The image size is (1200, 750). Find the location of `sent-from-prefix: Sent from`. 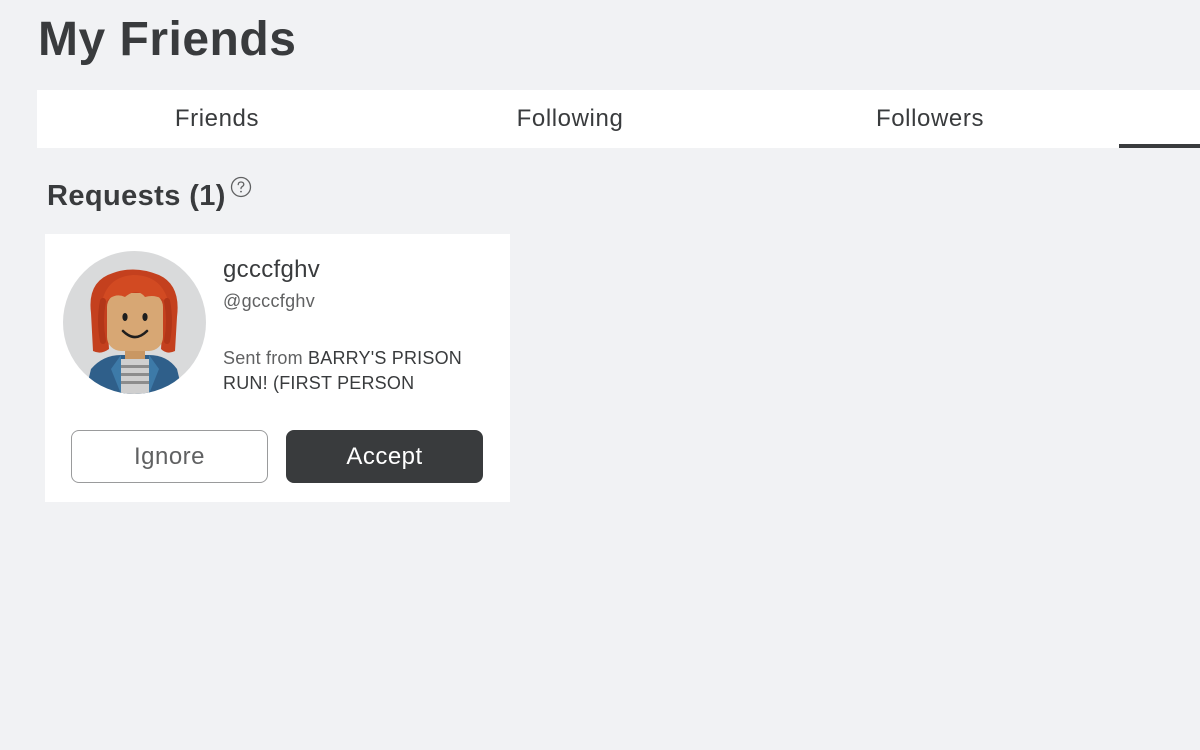

sent-from-prefix: Sent from is located at coordinates (266, 358).